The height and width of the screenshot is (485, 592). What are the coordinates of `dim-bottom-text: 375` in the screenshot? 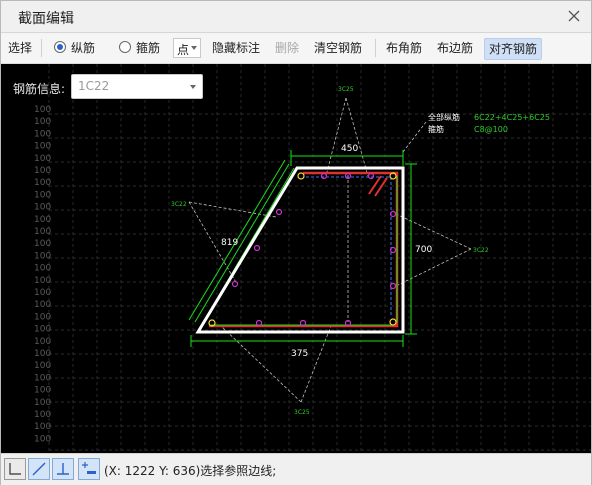 It's located at (299, 354).